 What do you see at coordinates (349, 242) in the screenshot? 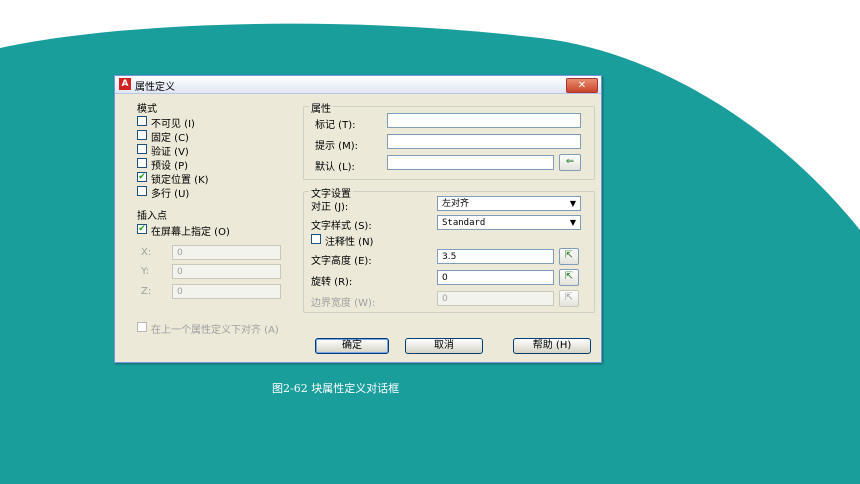
I see `label-annotative: 注释性 (N)` at bounding box center [349, 242].